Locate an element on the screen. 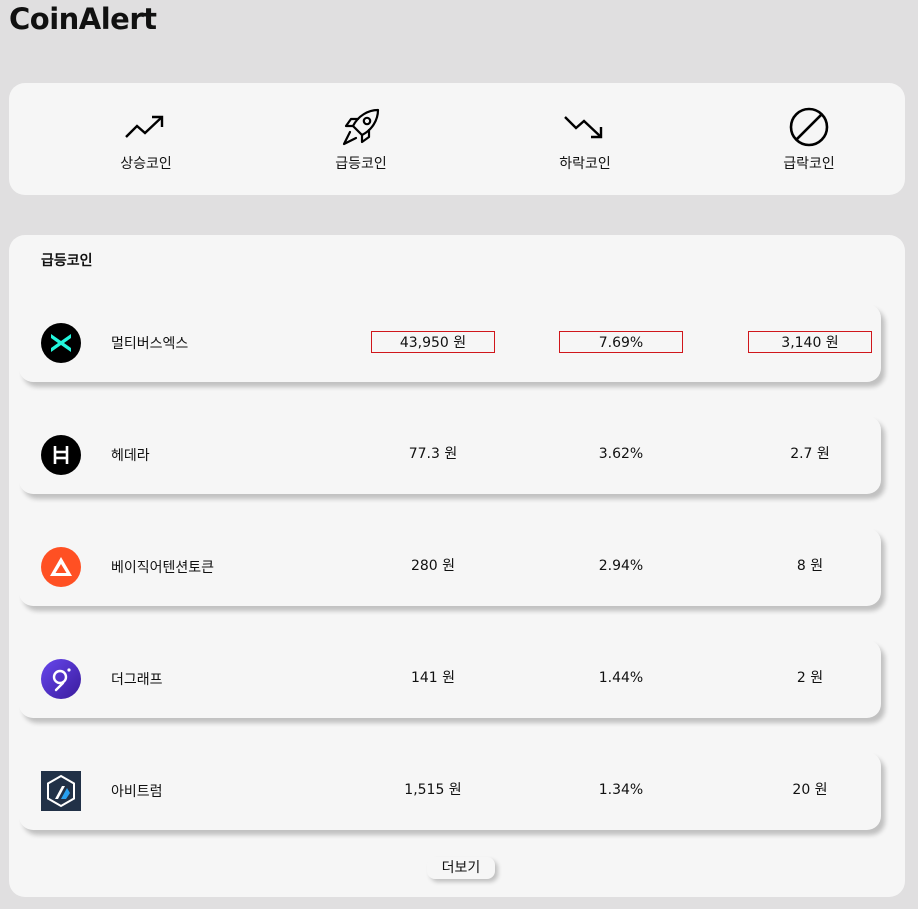 The height and width of the screenshot is (909, 918). coin-change-percent: 2.94% is located at coordinates (621, 566).